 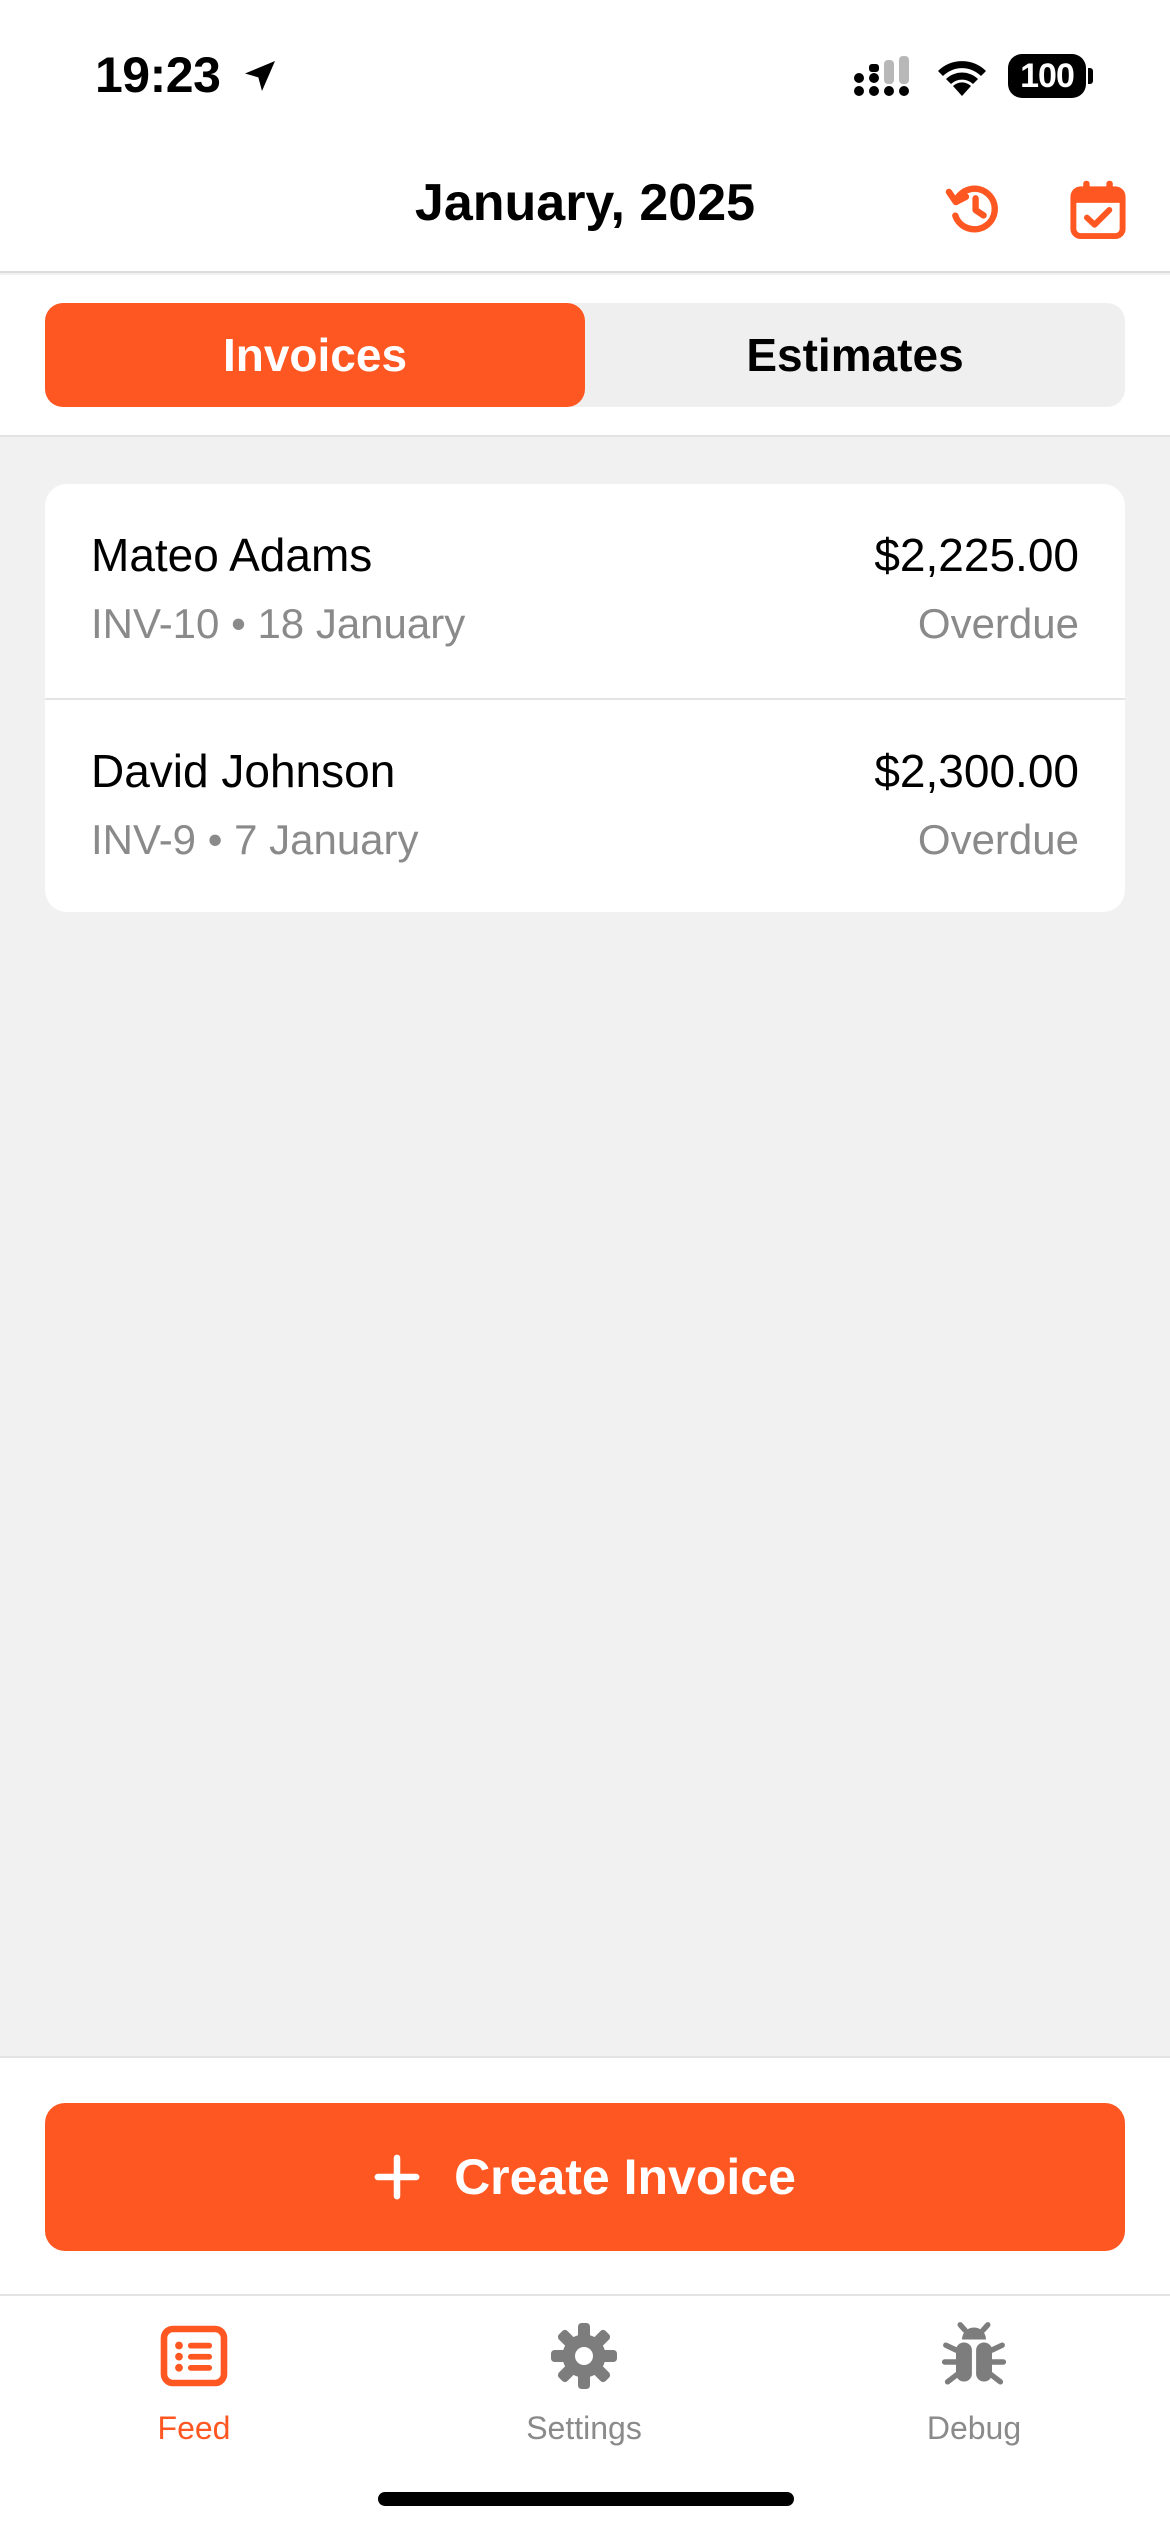 What do you see at coordinates (974, 2395) in the screenshot?
I see `tab-debug: Debug` at bounding box center [974, 2395].